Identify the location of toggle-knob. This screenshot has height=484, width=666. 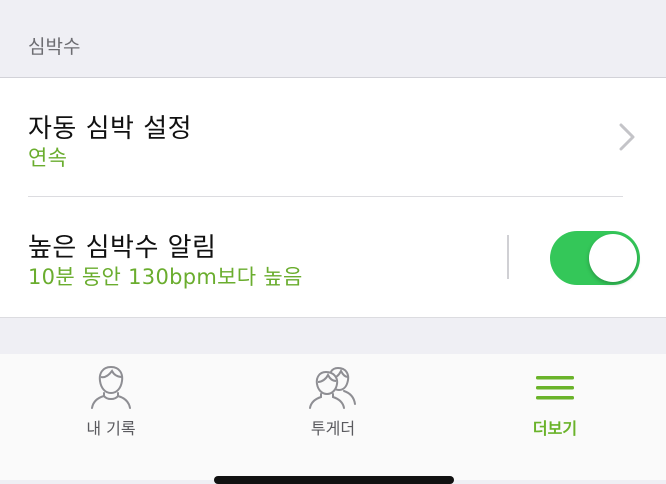
(613, 258).